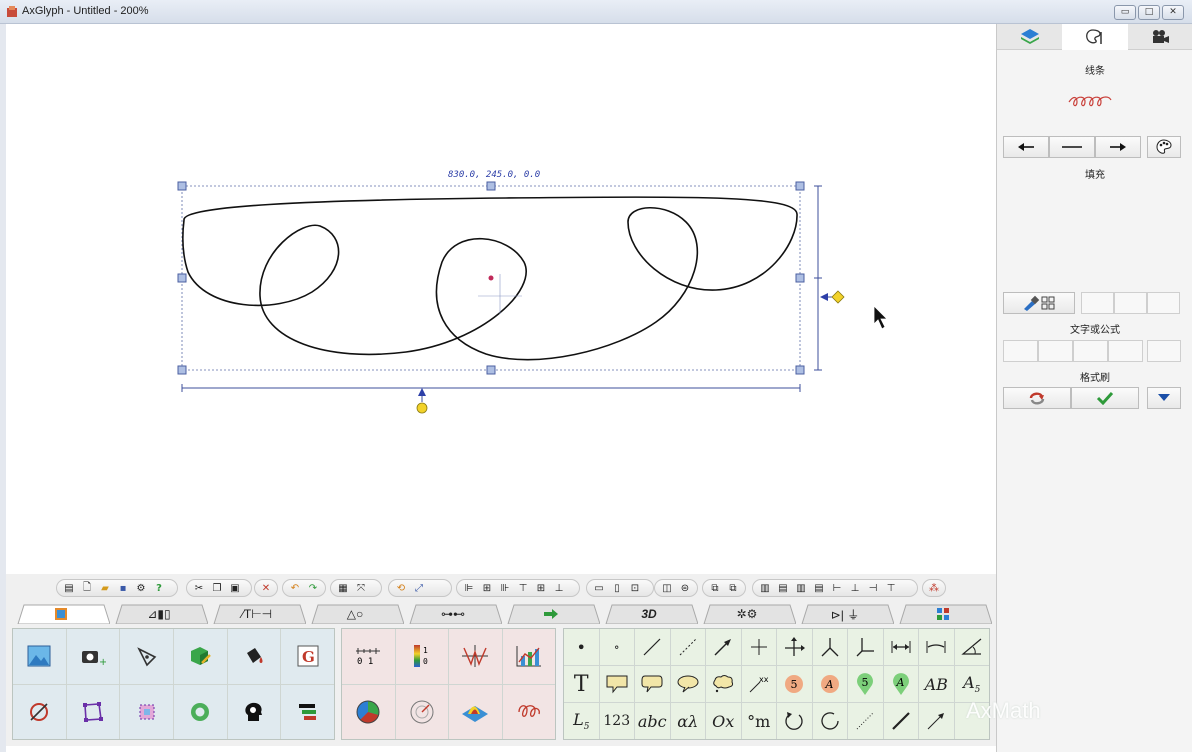  Describe the element at coordinates (829, 684) in the screenshot. I see `badge-letter-button: A` at that location.